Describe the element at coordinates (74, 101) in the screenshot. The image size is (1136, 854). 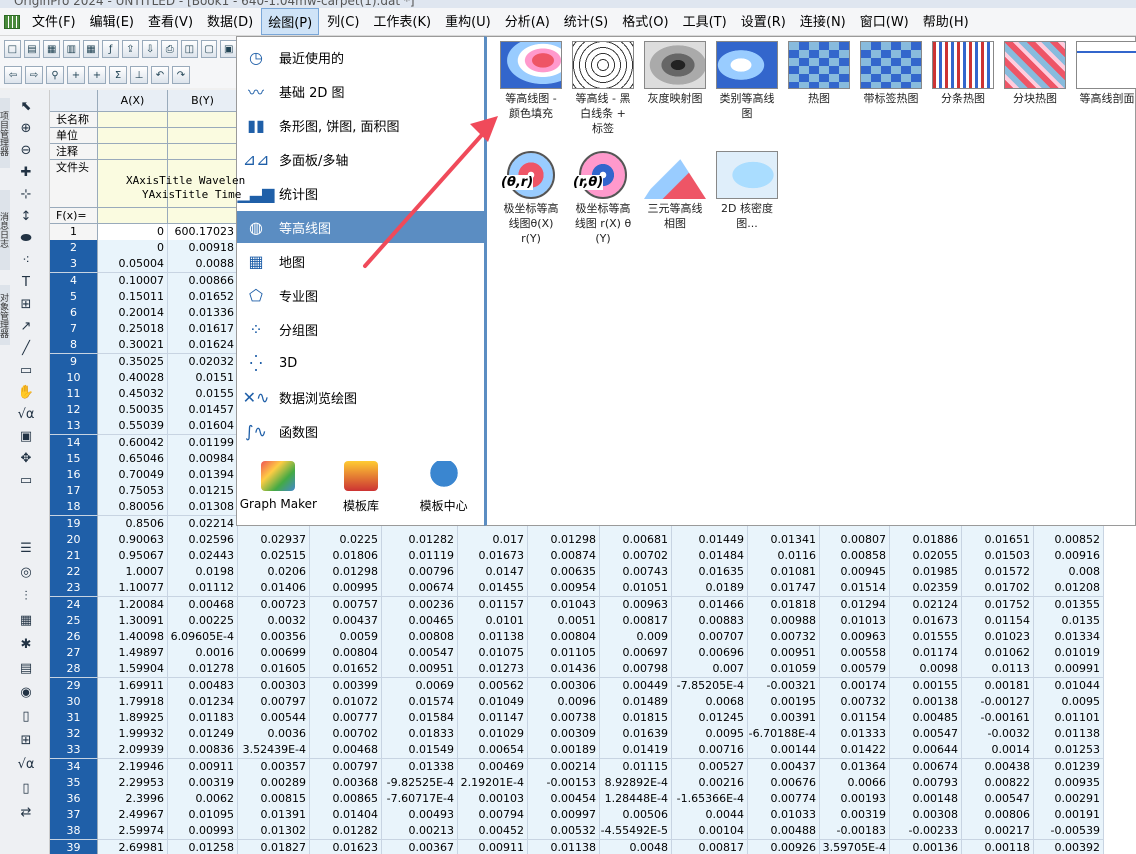
I see `sheet-corner` at that location.